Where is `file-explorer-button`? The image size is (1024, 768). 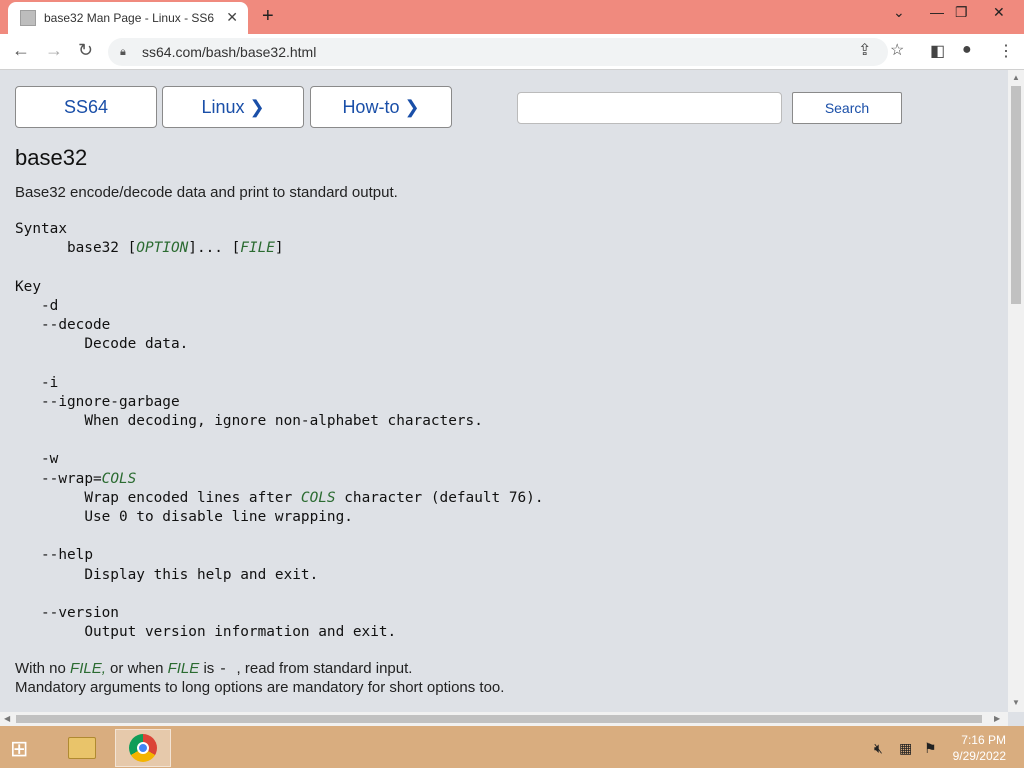
file-explorer-button is located at coordinates (82, 748).